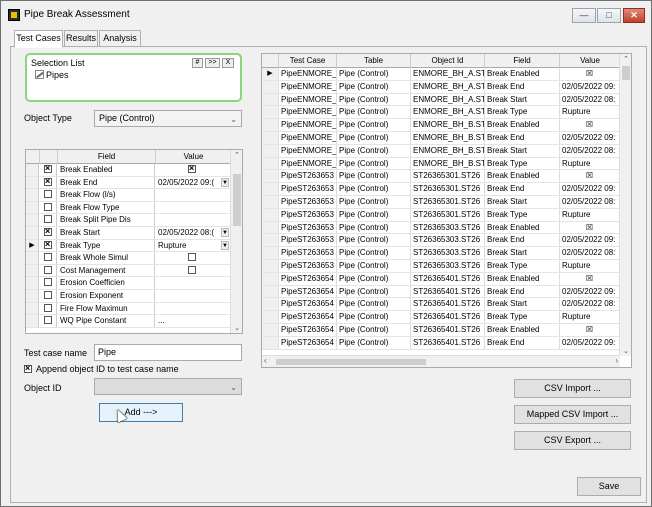 The image size is (652, 507). What do you see at coordinates (584, 15) in the screenshot?
I see `minimize-button: —` at bounding box center [584, 15].